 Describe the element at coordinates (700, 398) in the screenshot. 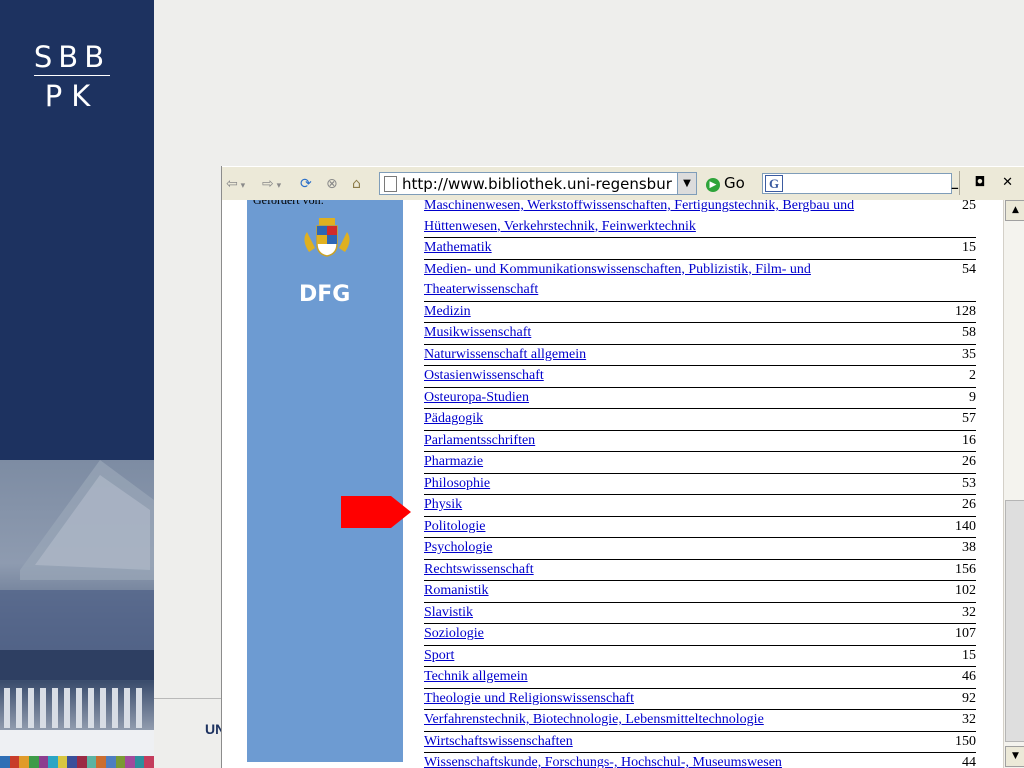

I see `table-row: Osteuropa-Studien 9` at that location.